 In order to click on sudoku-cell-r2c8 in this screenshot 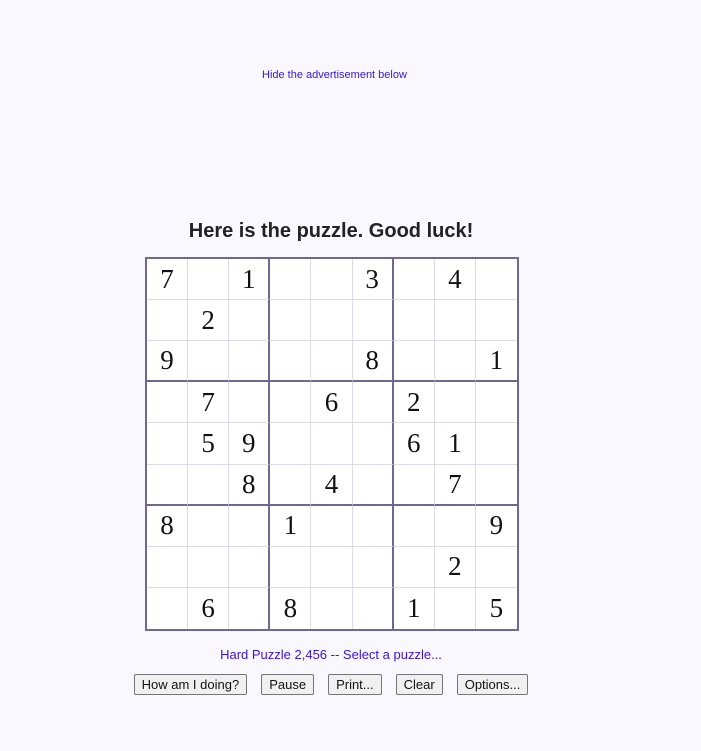, I will do `click(455, 321)`.